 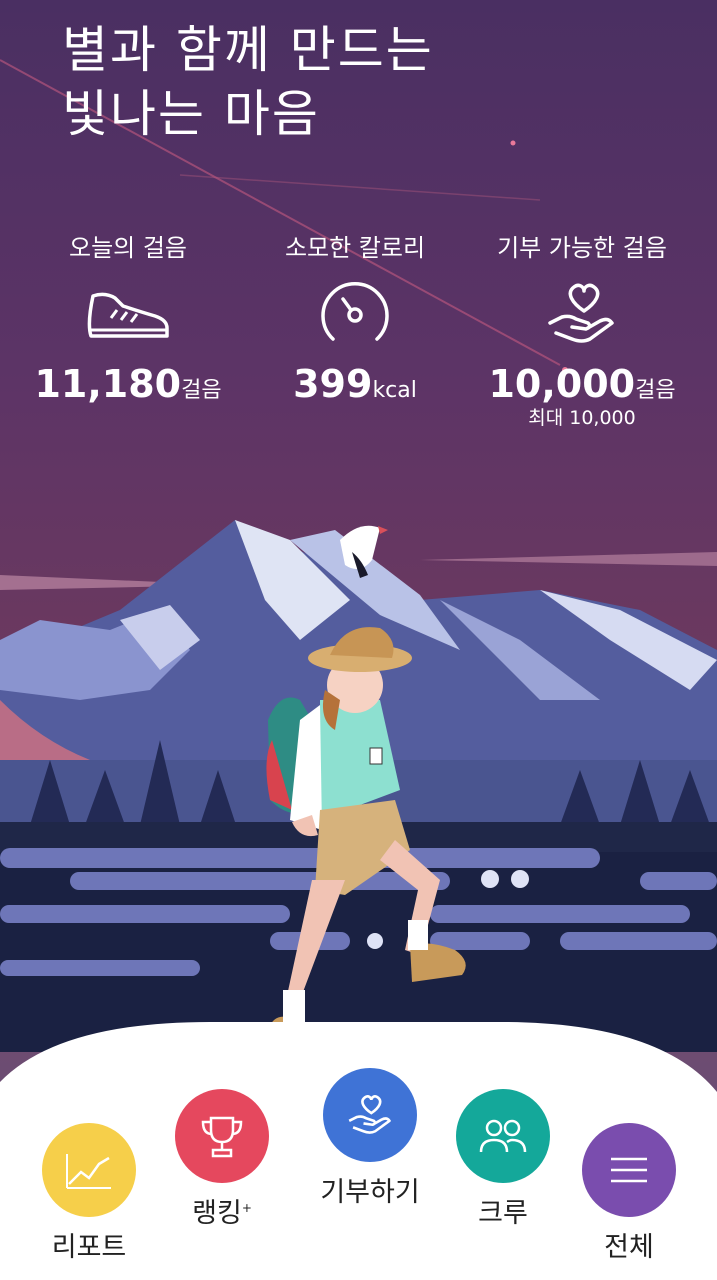 What do you see at coordinates (222, 1136) in the screenshot?
I see `trophy-icon` at bounding box center [222, 1136].